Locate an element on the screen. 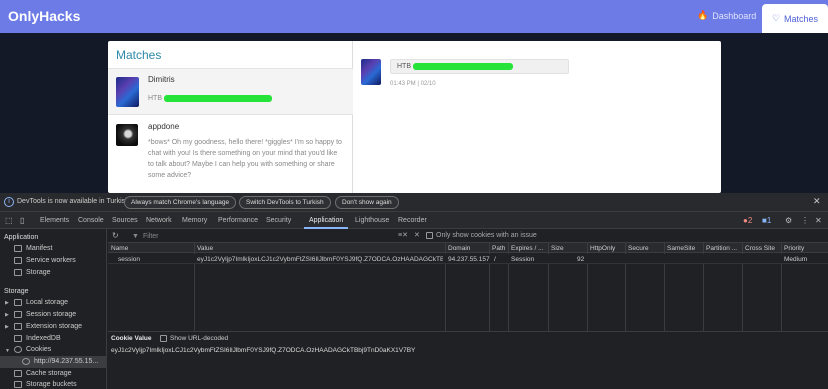 This screenshot has height=389, width=828. storage-header: Storage is located at coordinates (16, 291).